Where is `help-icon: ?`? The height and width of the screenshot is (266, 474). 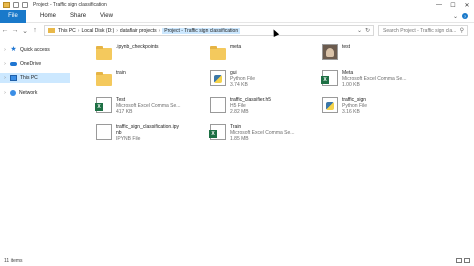 help-icon: ? is located at coordinates (465, 16).